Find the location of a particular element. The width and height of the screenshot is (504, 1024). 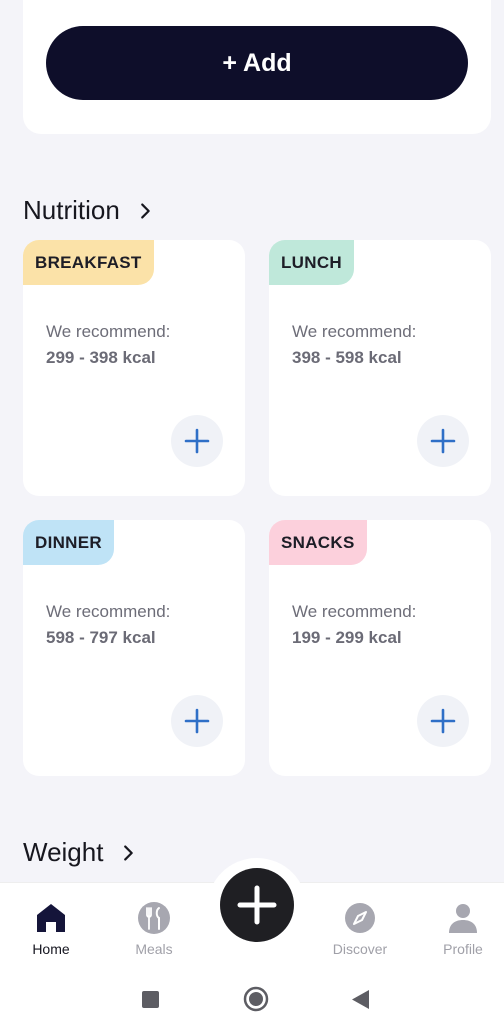

nav-home: Home is located at coordinates (51, 929).